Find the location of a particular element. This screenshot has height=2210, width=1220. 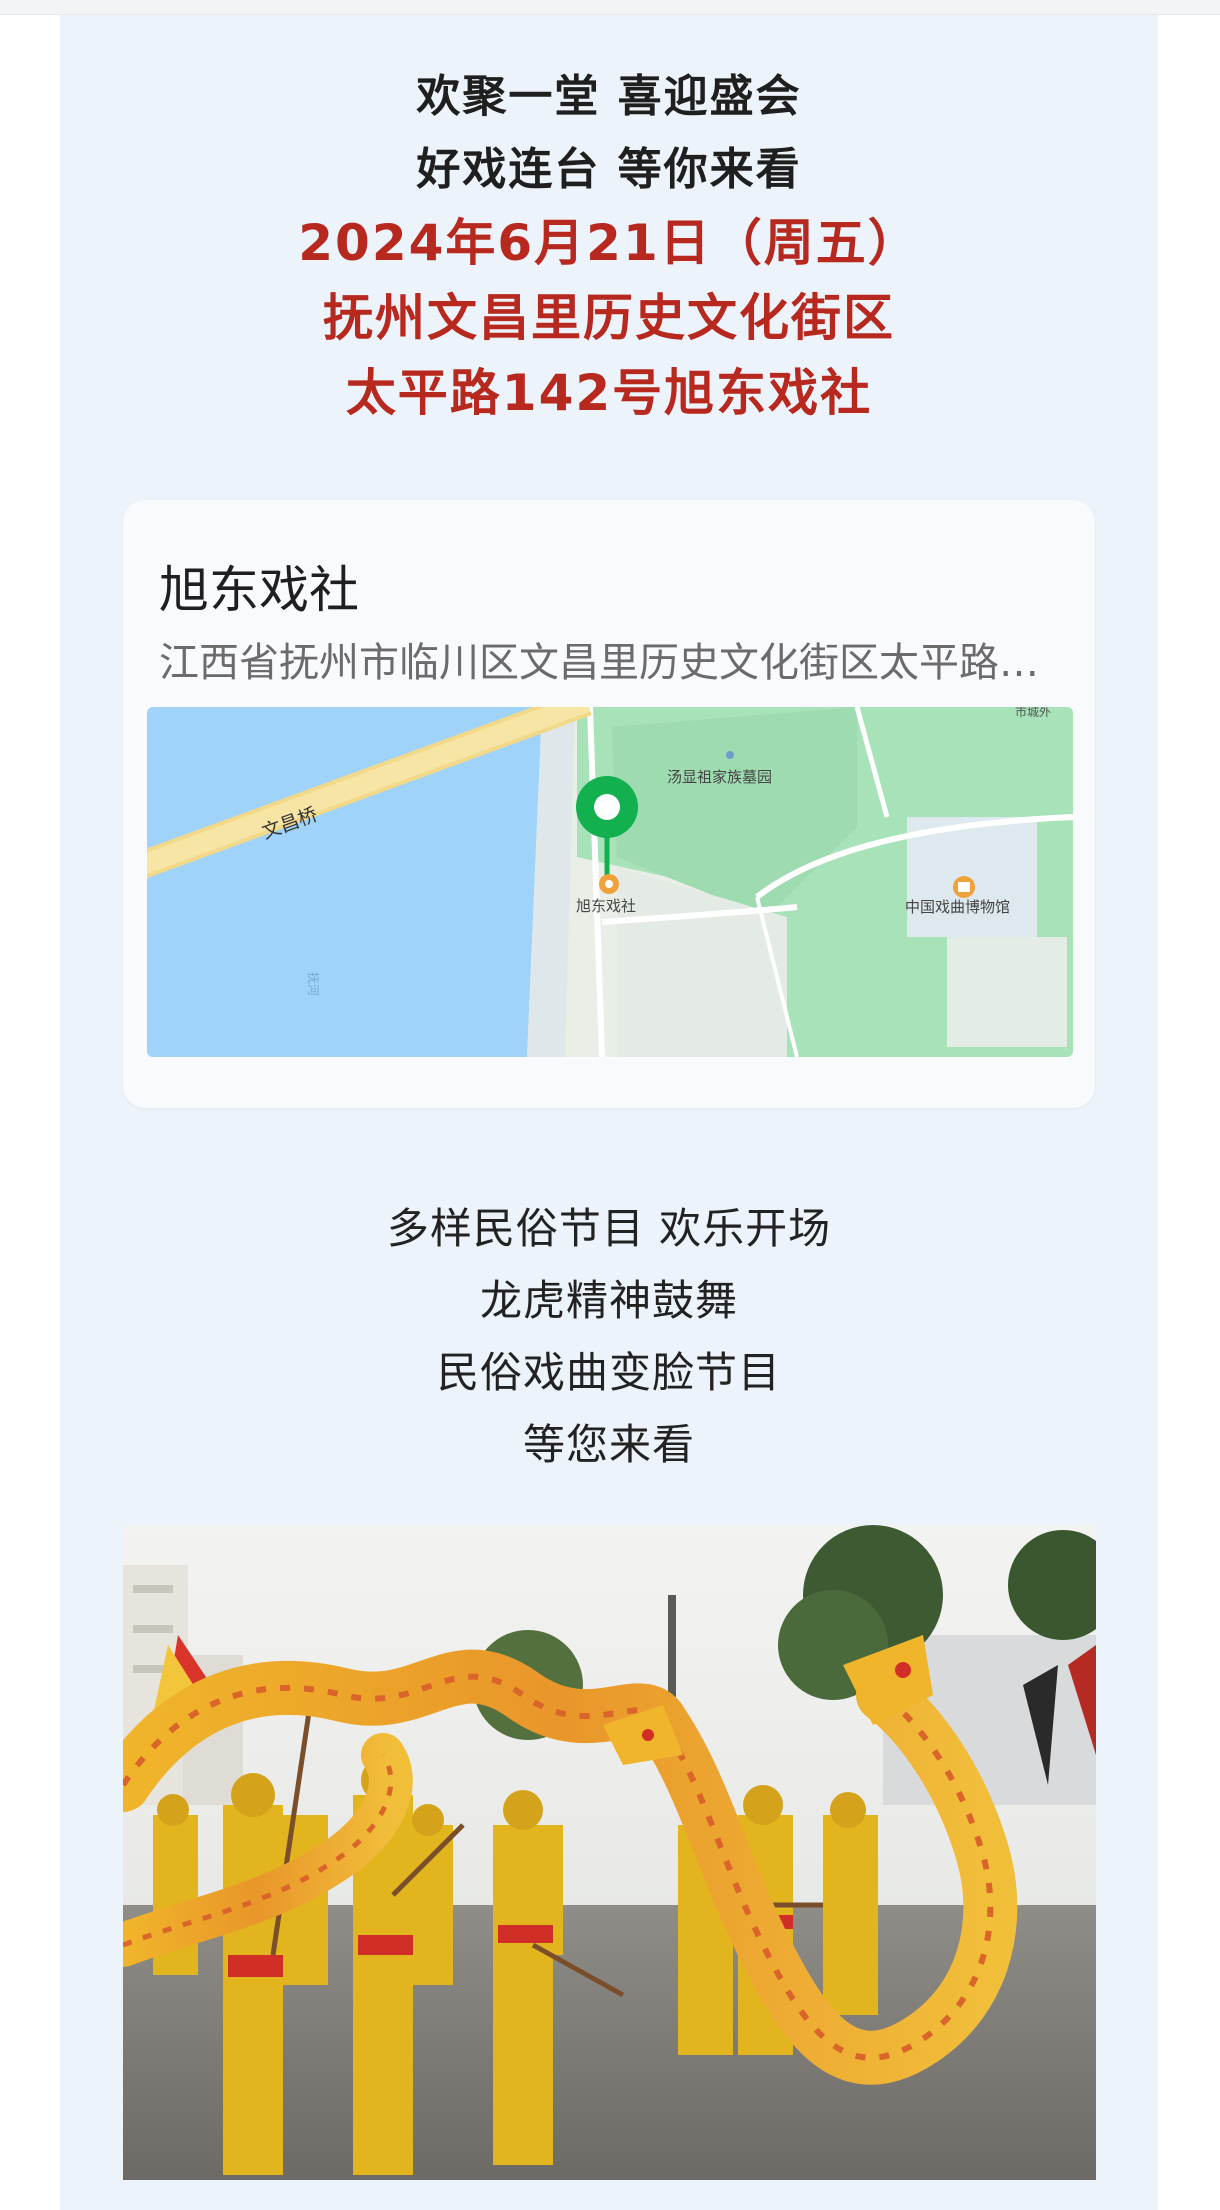

location-address: 江西省抚州市临川区文昌里历史文化街区太平路142号旭东戏社 is located at coordinates (609, 663).